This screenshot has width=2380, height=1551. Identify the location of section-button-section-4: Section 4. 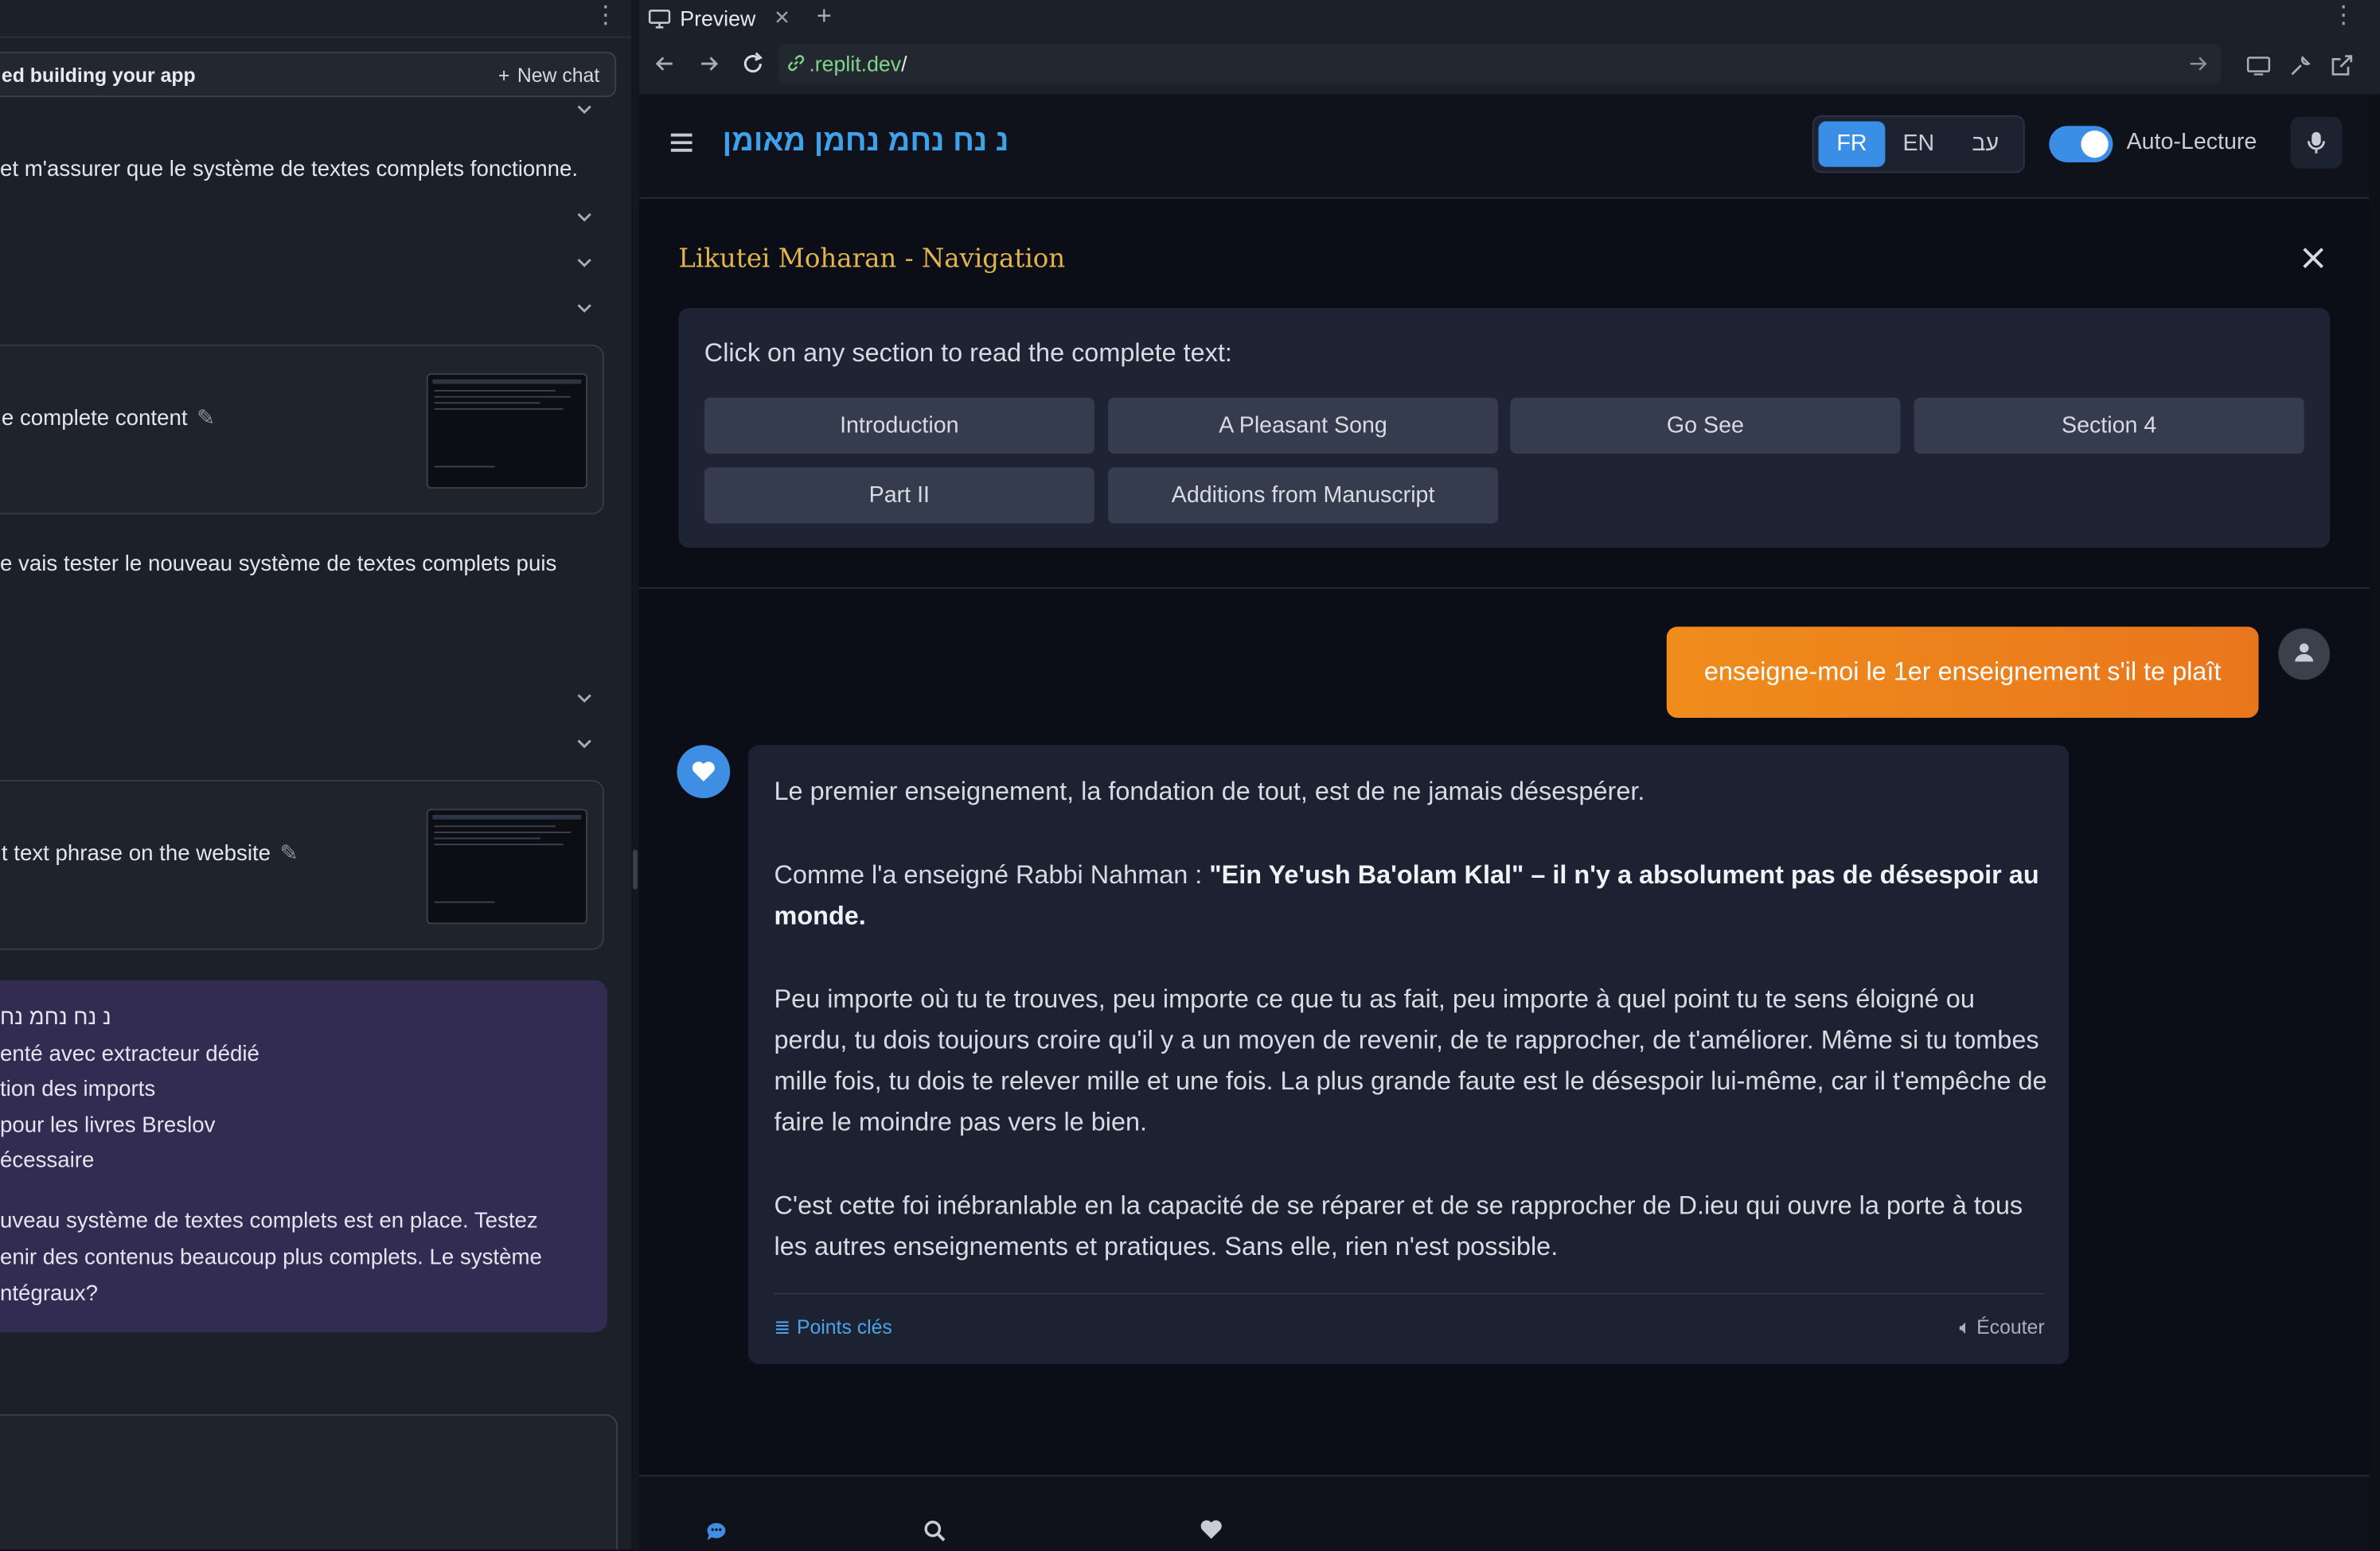
(2109, 425).